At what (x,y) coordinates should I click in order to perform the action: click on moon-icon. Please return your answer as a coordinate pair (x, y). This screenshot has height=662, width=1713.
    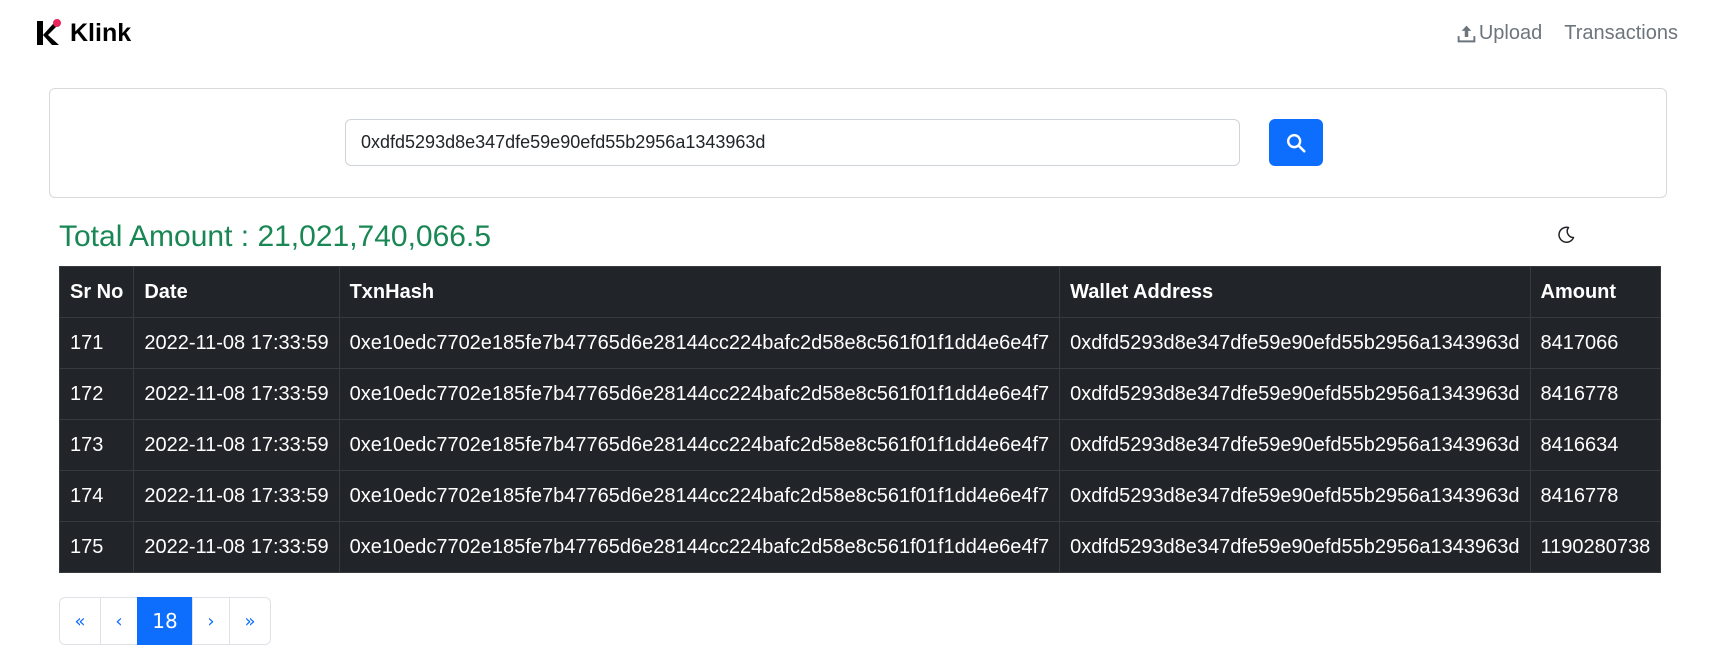
    Looking at the image, I should click on (1566, 234).